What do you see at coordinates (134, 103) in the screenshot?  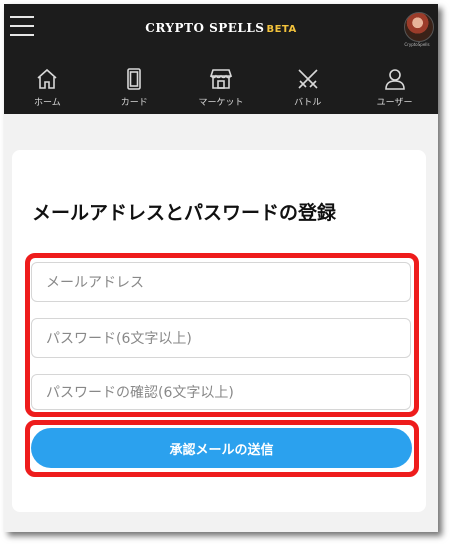 I see `nav-label-card: カード` at bounding box center [134, 103].